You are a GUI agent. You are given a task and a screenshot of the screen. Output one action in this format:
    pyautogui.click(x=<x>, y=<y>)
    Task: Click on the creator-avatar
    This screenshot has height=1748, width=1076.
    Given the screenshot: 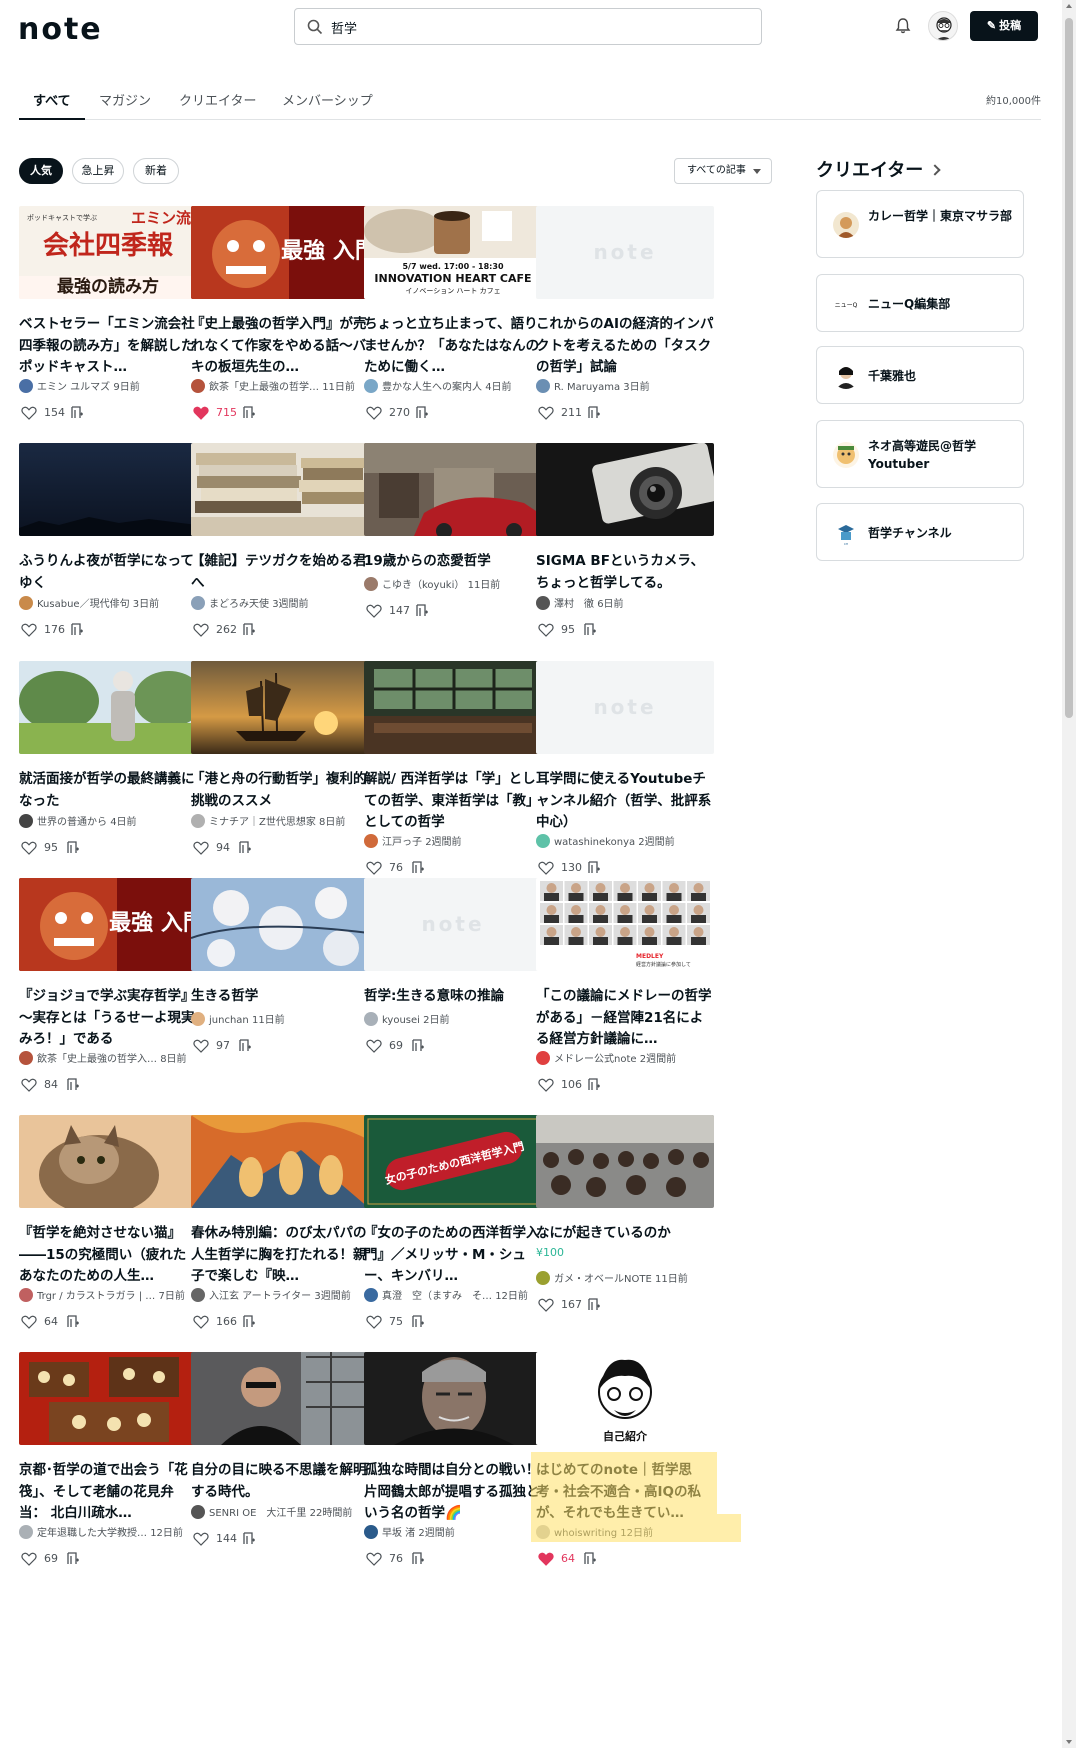 What is the action you would take?
    pyautogui.click(x=846, y=455)
    